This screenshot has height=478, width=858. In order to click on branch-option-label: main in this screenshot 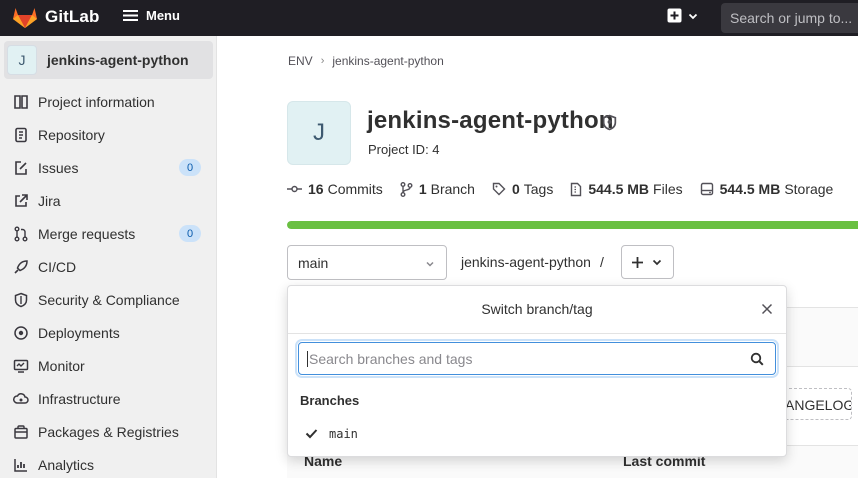, I will do `click(343, 434)`.